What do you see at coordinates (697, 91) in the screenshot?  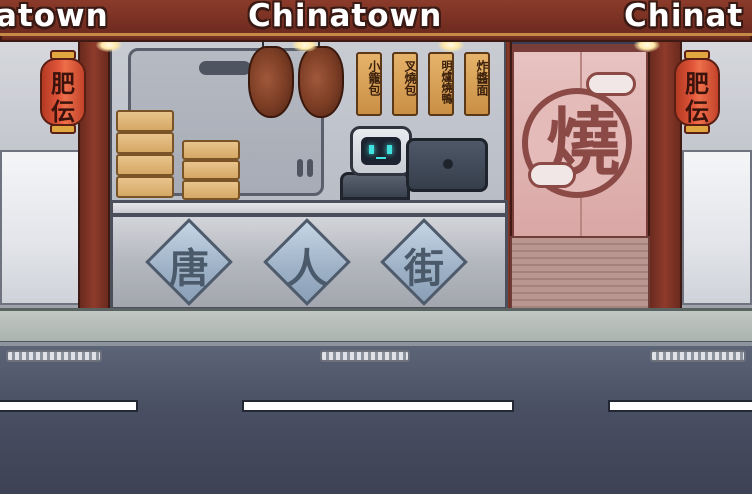 I see `lantern-right: 肥 伝` at bounding box center [697, 91].